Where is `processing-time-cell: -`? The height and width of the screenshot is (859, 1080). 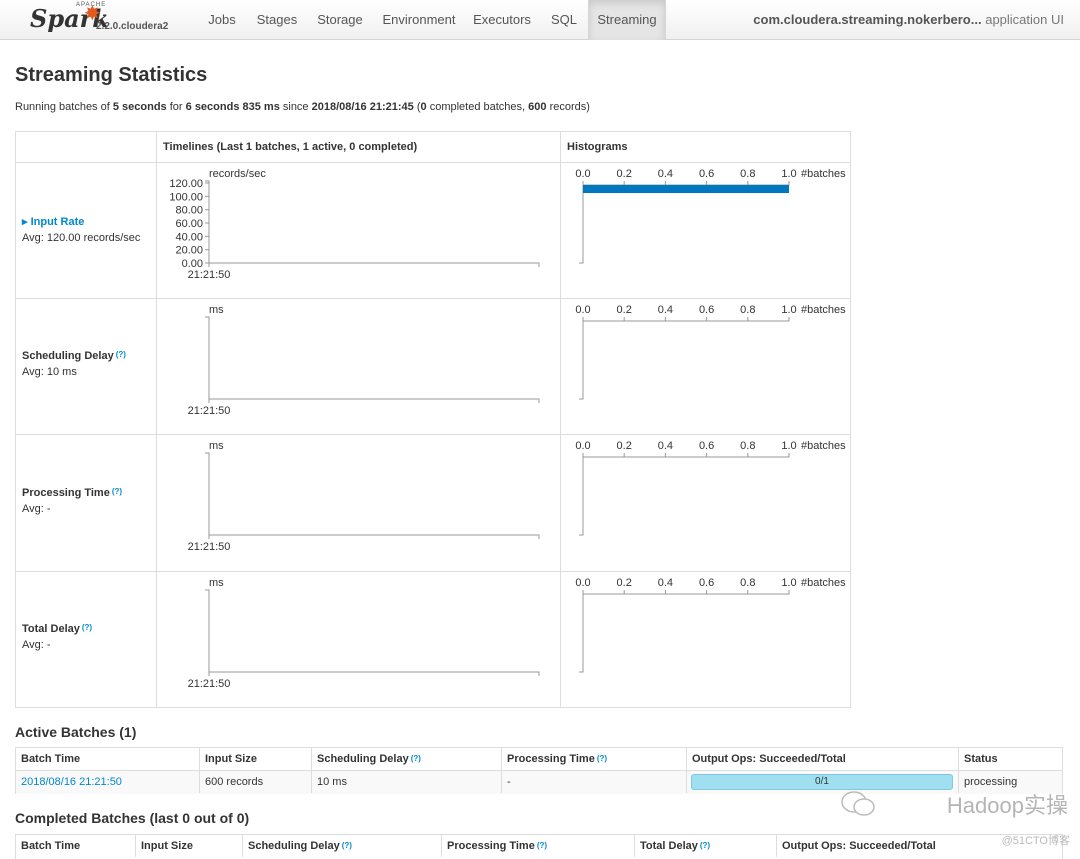 processing-time-cell: - is located at coordinates (593, 782).